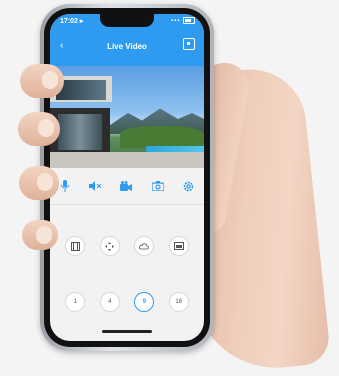 The width and height of the screenshot is (339, 376). What do you see at coordinates (127, 117) in the screenshot?
I see `live-video-feed` at bounding box center [127, 117].